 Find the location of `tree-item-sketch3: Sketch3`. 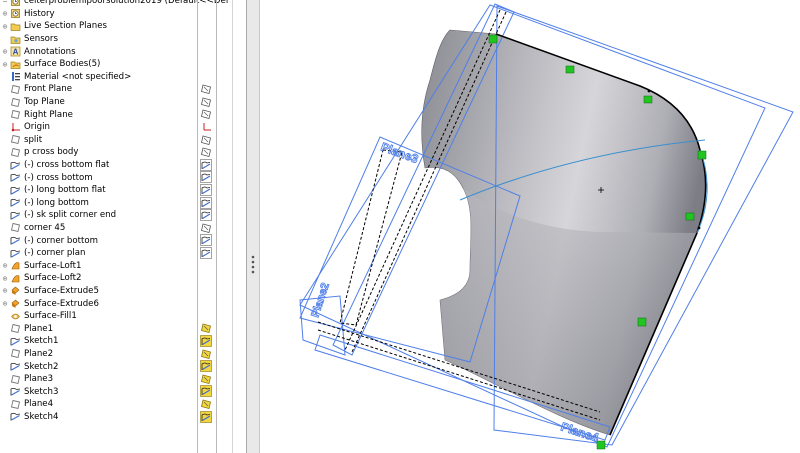

tree-item-sketch3: Sketch3 is located at coordinates (123, 391).